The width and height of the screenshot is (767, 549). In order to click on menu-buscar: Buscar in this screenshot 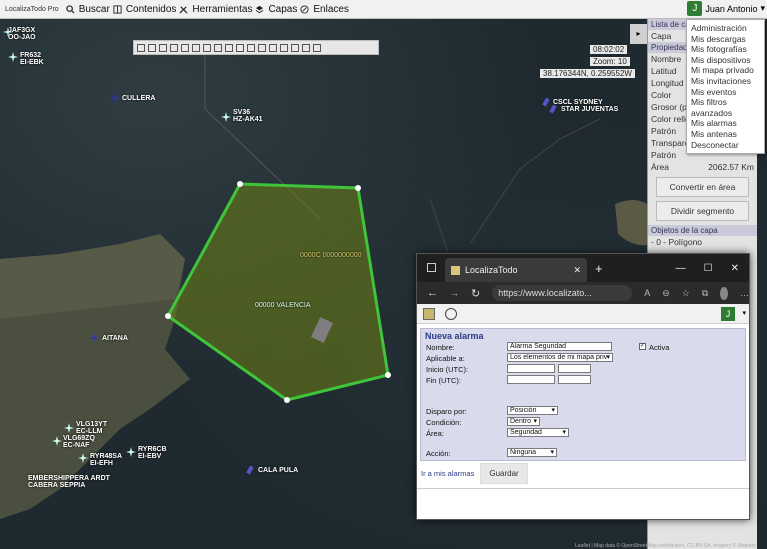, I will do `click(88, 9)`.